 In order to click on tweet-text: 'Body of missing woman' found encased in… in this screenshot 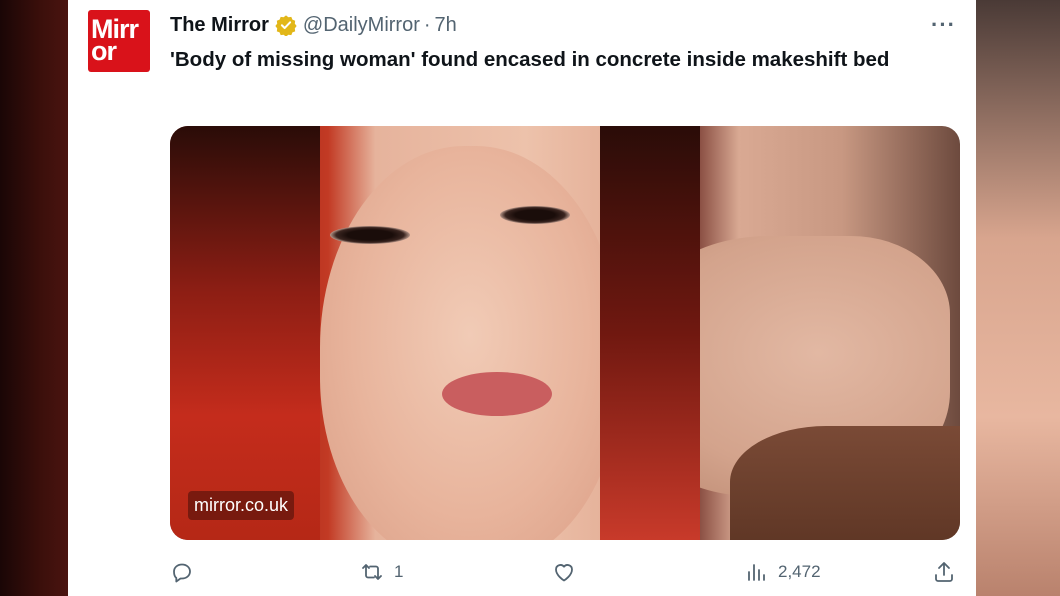, I will do `click(530, 59)`.